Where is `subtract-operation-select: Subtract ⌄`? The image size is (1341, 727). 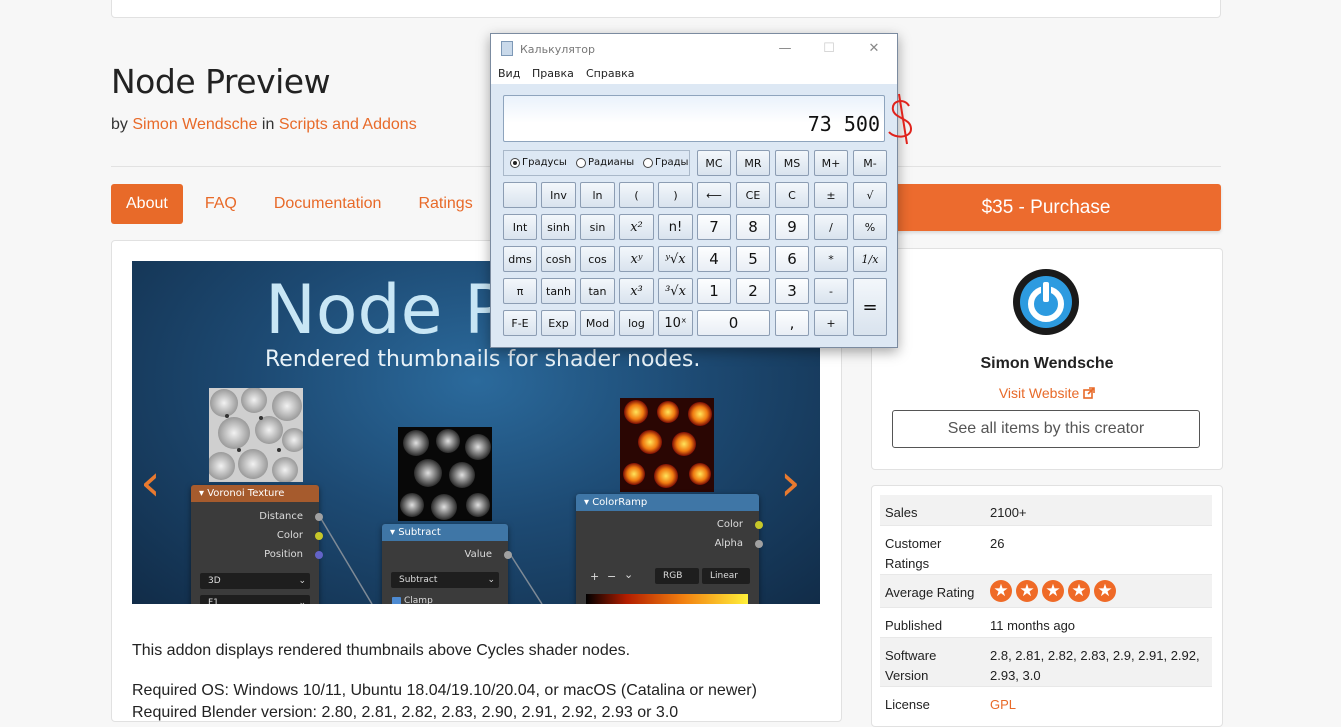
subtract-operation-select: Subtract ⌄ is located at coordinates (445, 580).